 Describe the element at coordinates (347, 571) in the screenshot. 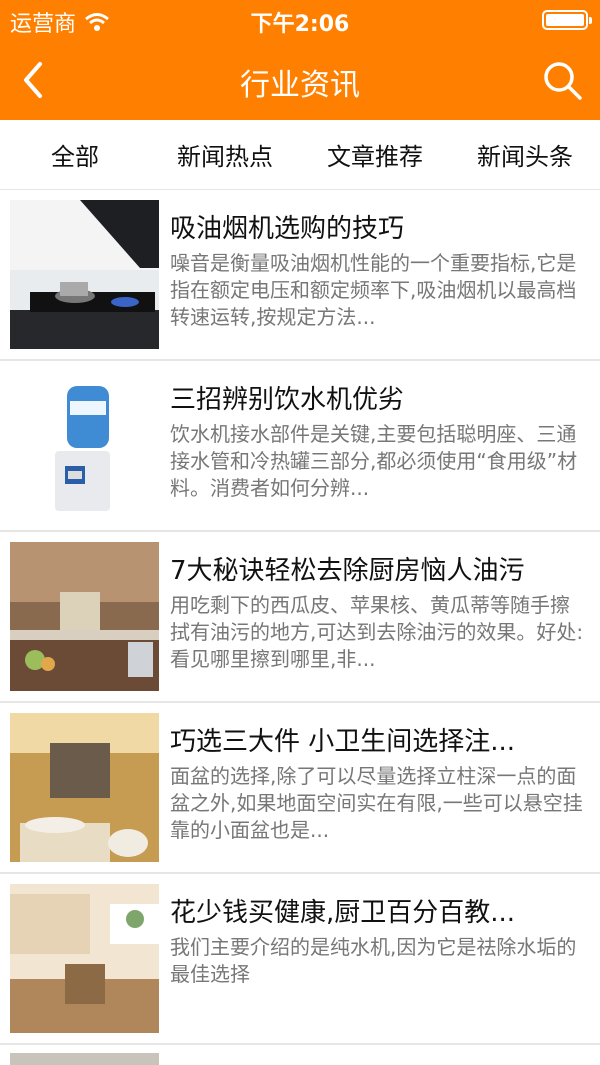

I see `article-title: 7大秘诀轻松去除厨房恼人油污` at that location.